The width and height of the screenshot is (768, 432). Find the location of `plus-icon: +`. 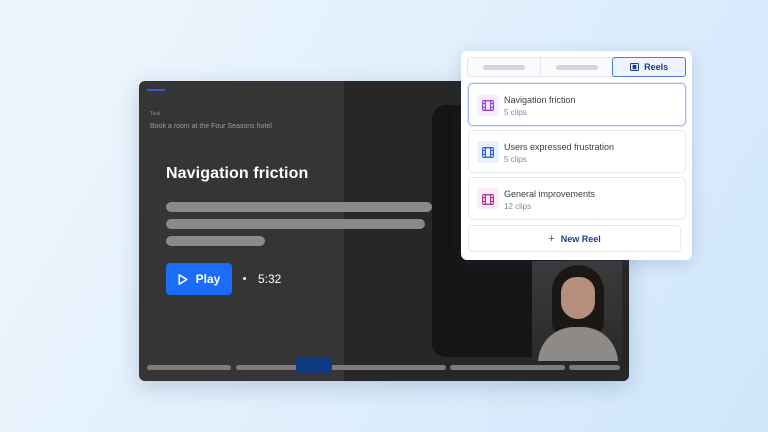

plus-icon: + is located at coordinates (551, 238).